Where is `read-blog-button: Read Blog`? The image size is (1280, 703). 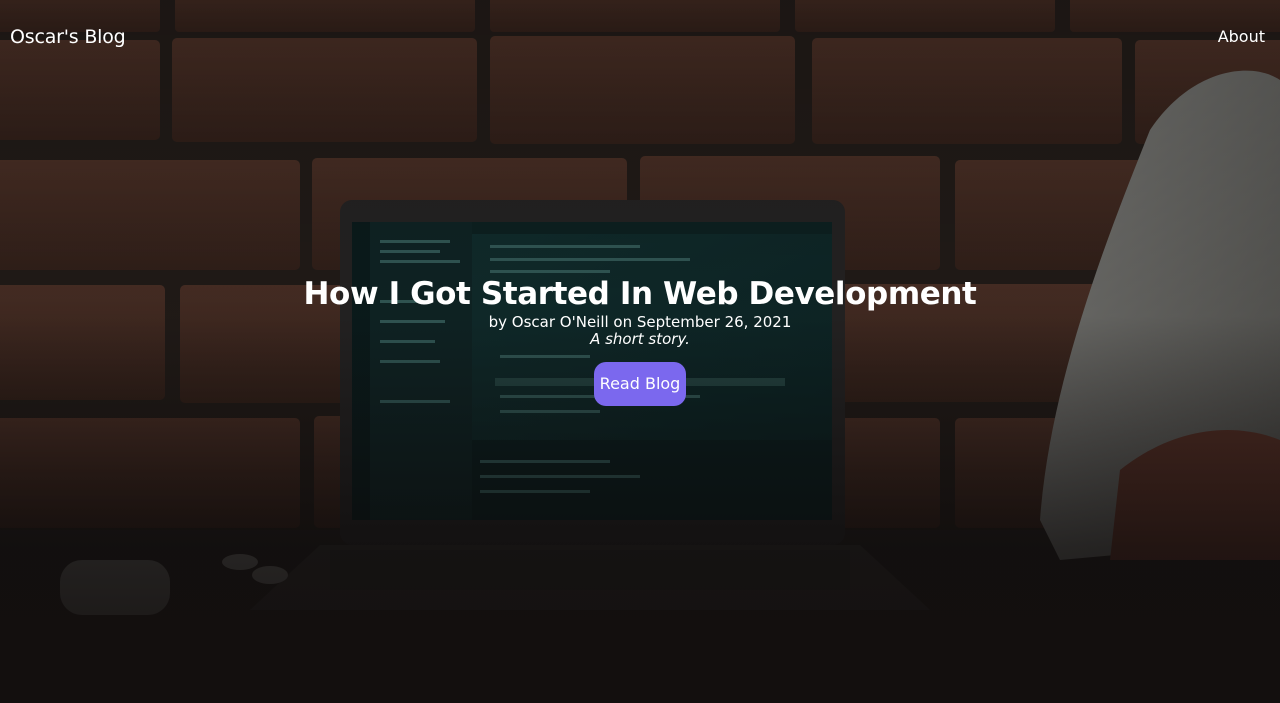 read-blog-button: Read Blog is located at coordinates (640, 384).